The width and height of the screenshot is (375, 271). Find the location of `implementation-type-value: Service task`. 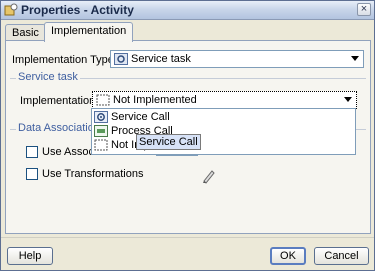

implementation-type-value: Service task is located at coordinates (161, 59).